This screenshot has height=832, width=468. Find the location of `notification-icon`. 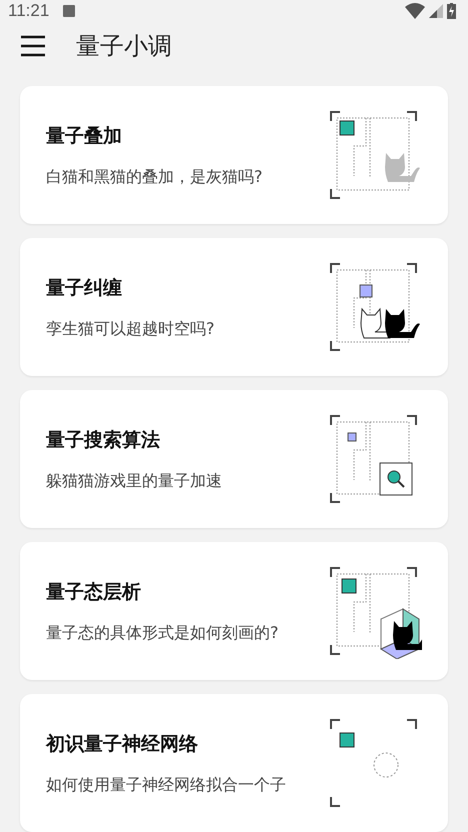

notification-icon is located at coordinates (69, 10).